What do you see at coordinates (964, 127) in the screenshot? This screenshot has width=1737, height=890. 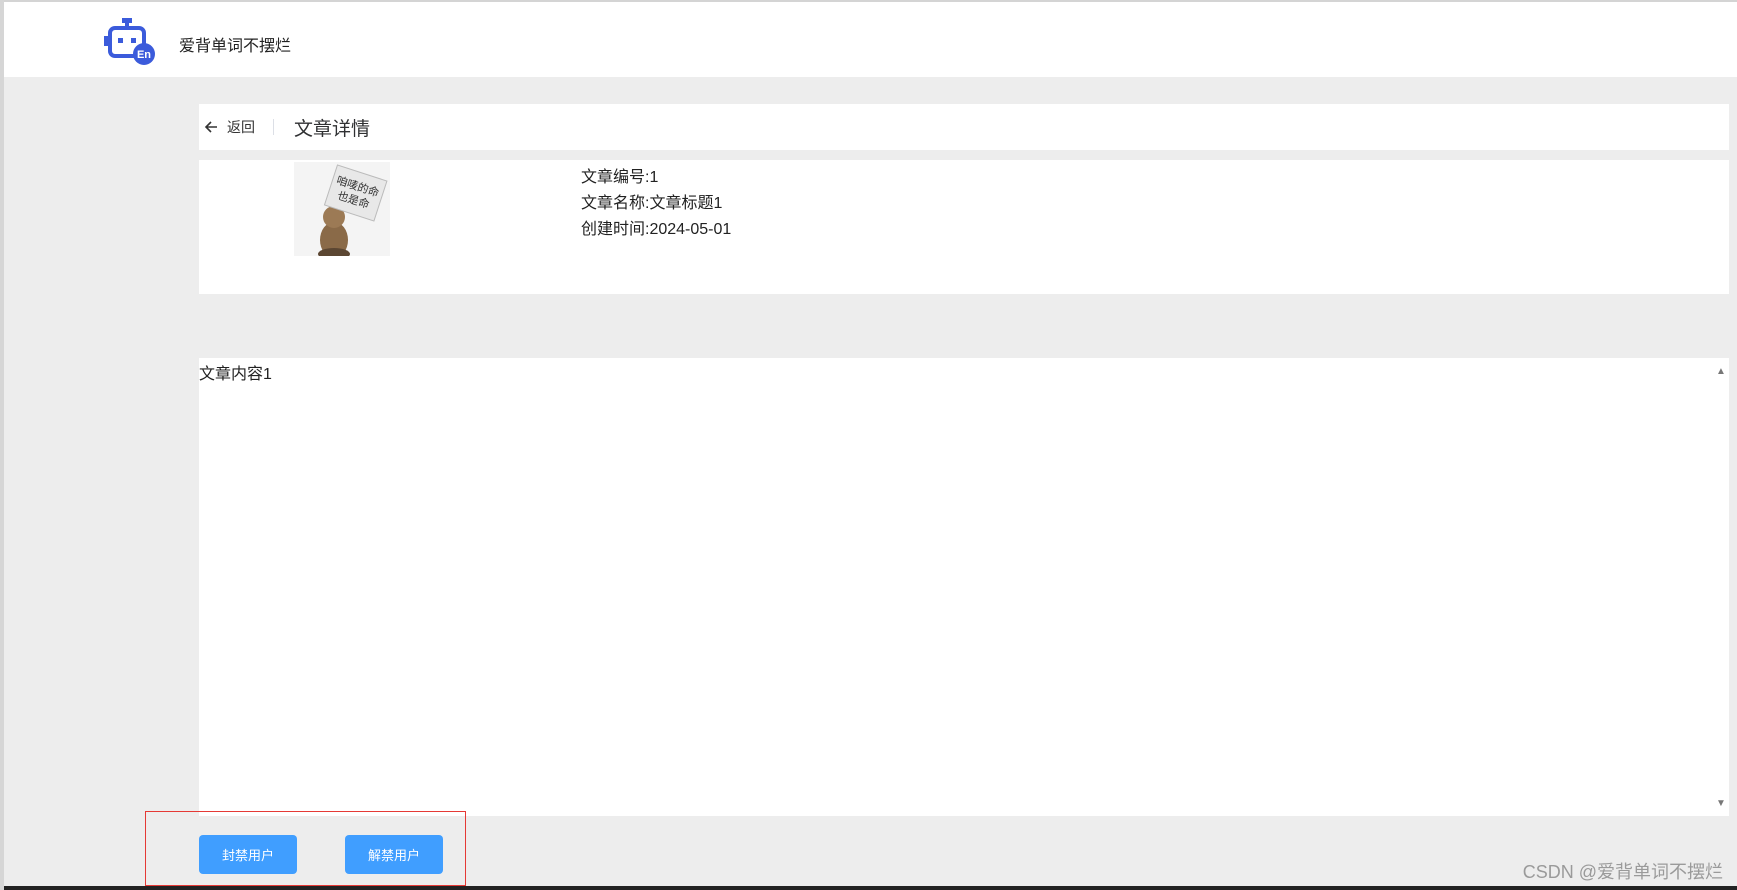 I see `page-header: 返回 文章详情` at bounding box center [964, 127].